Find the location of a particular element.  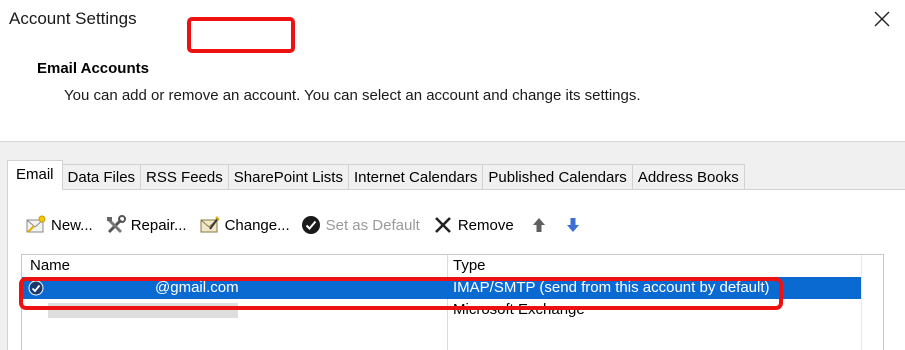

arrow-down-icon is located at coordinates (573, 225).